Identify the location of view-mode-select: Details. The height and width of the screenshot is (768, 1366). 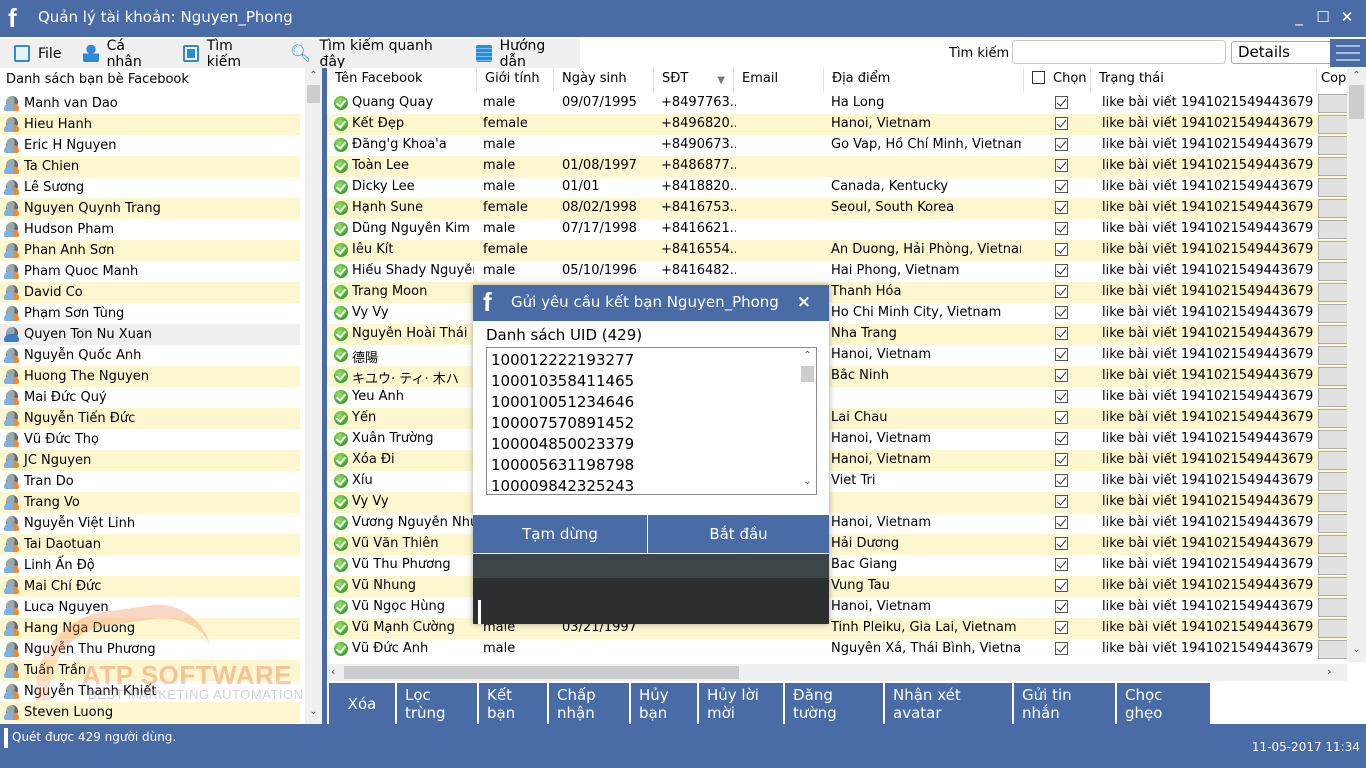
(1281, 52).